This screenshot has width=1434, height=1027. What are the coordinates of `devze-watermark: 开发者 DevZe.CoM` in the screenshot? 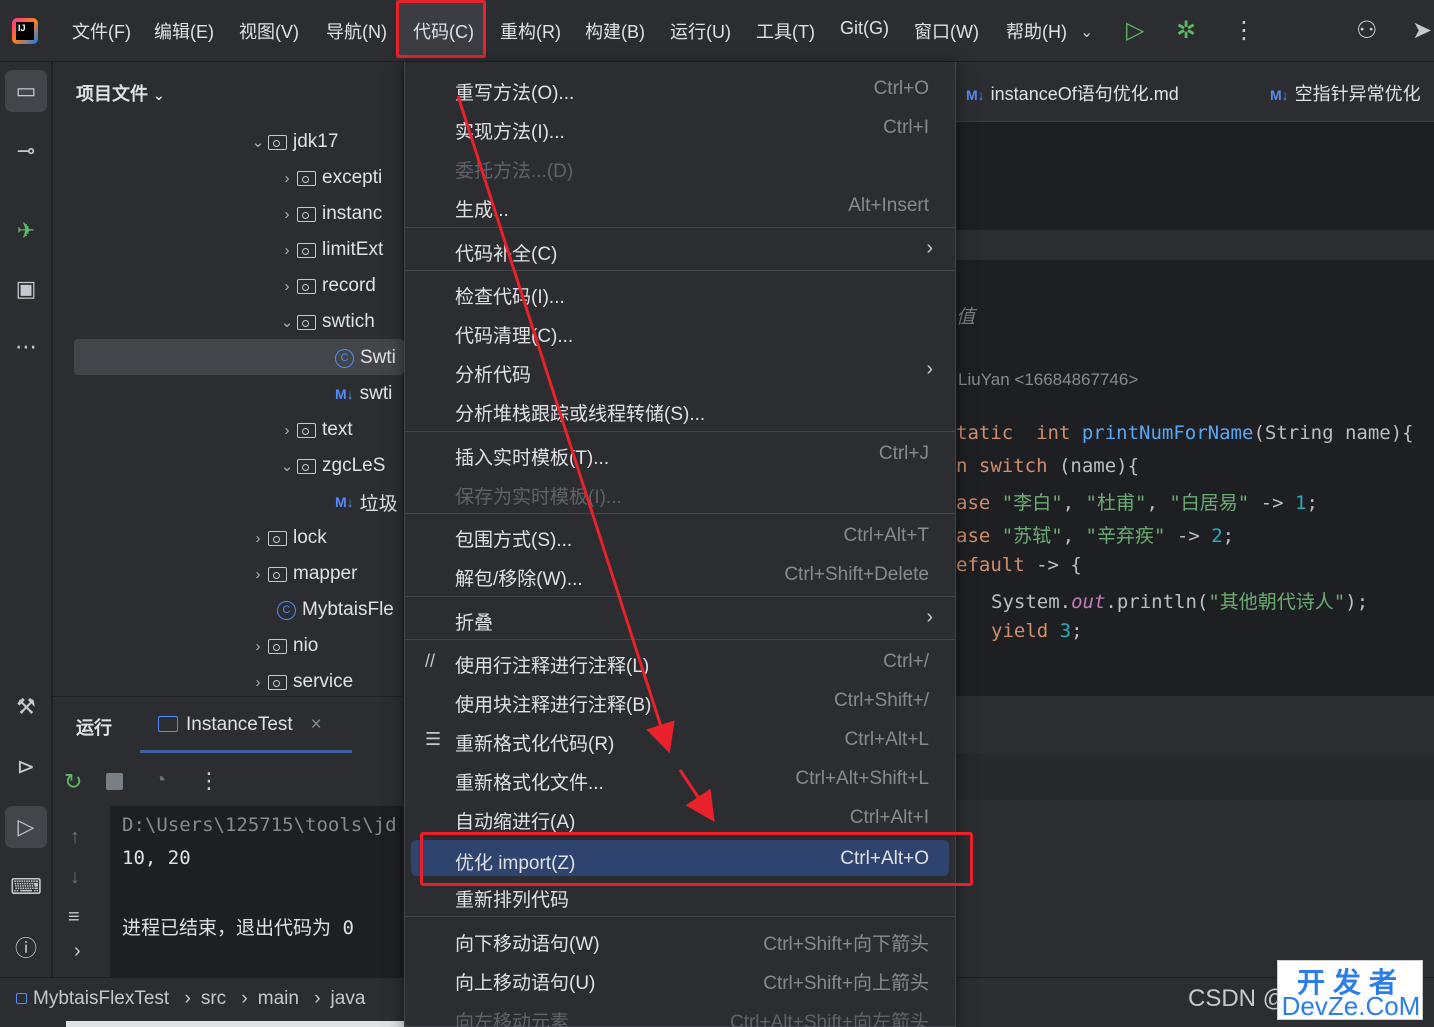 It's located at (1350, 990).